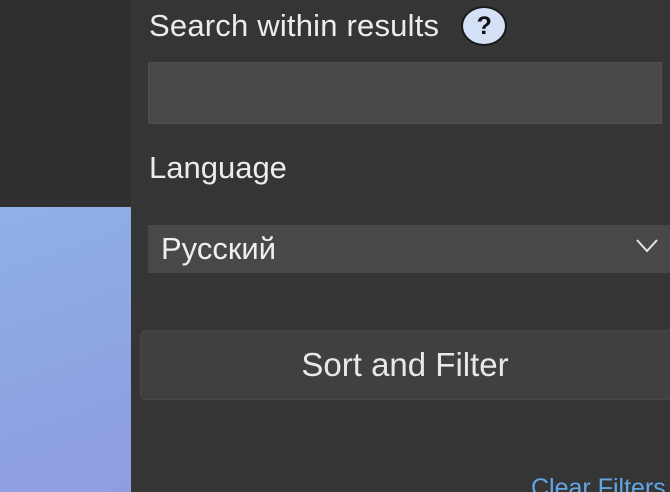  I want to click on language-selected-value: Русский, so click(219, 248).